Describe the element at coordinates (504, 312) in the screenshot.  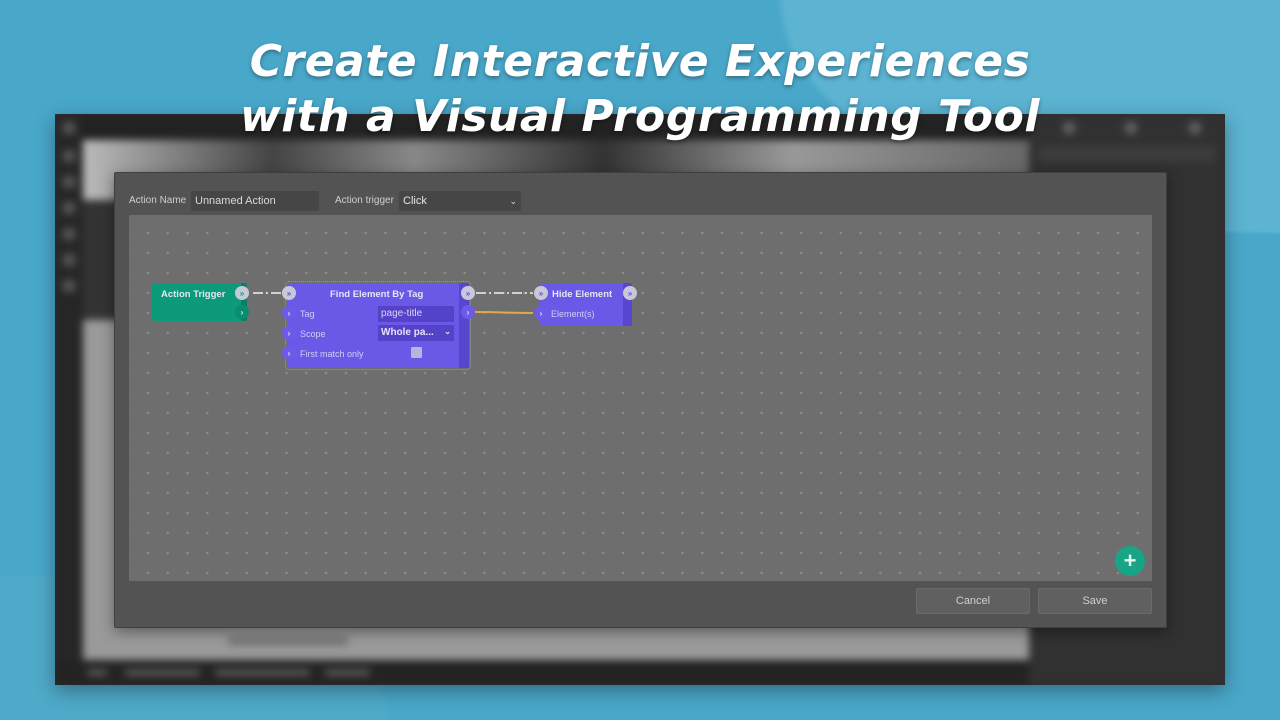
I see `data-wire-elements` at that location.